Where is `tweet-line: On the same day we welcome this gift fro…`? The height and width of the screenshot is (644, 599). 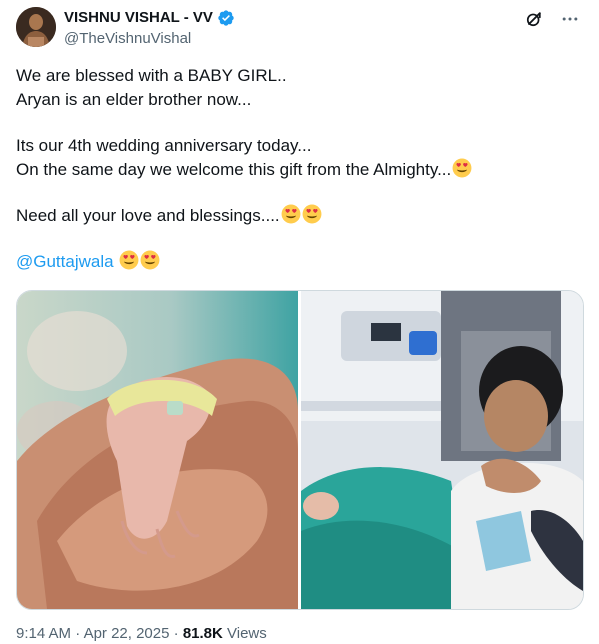 tweet-line: On the same day we welcome this gift fro… is located at coordinates (234, 169).